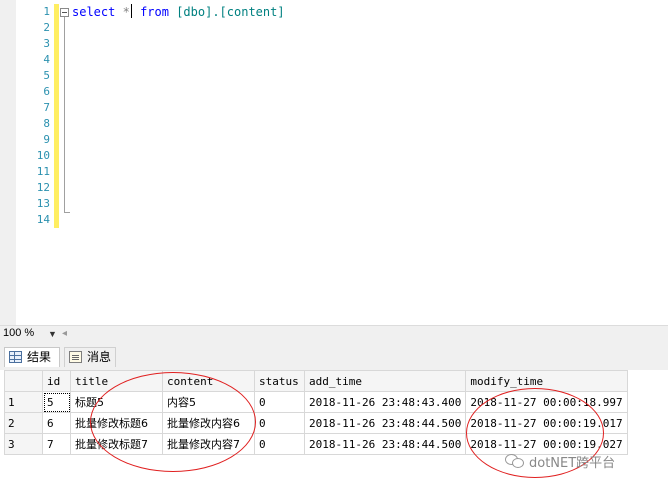  I want to click on line-number: 5, so click(46, 75).